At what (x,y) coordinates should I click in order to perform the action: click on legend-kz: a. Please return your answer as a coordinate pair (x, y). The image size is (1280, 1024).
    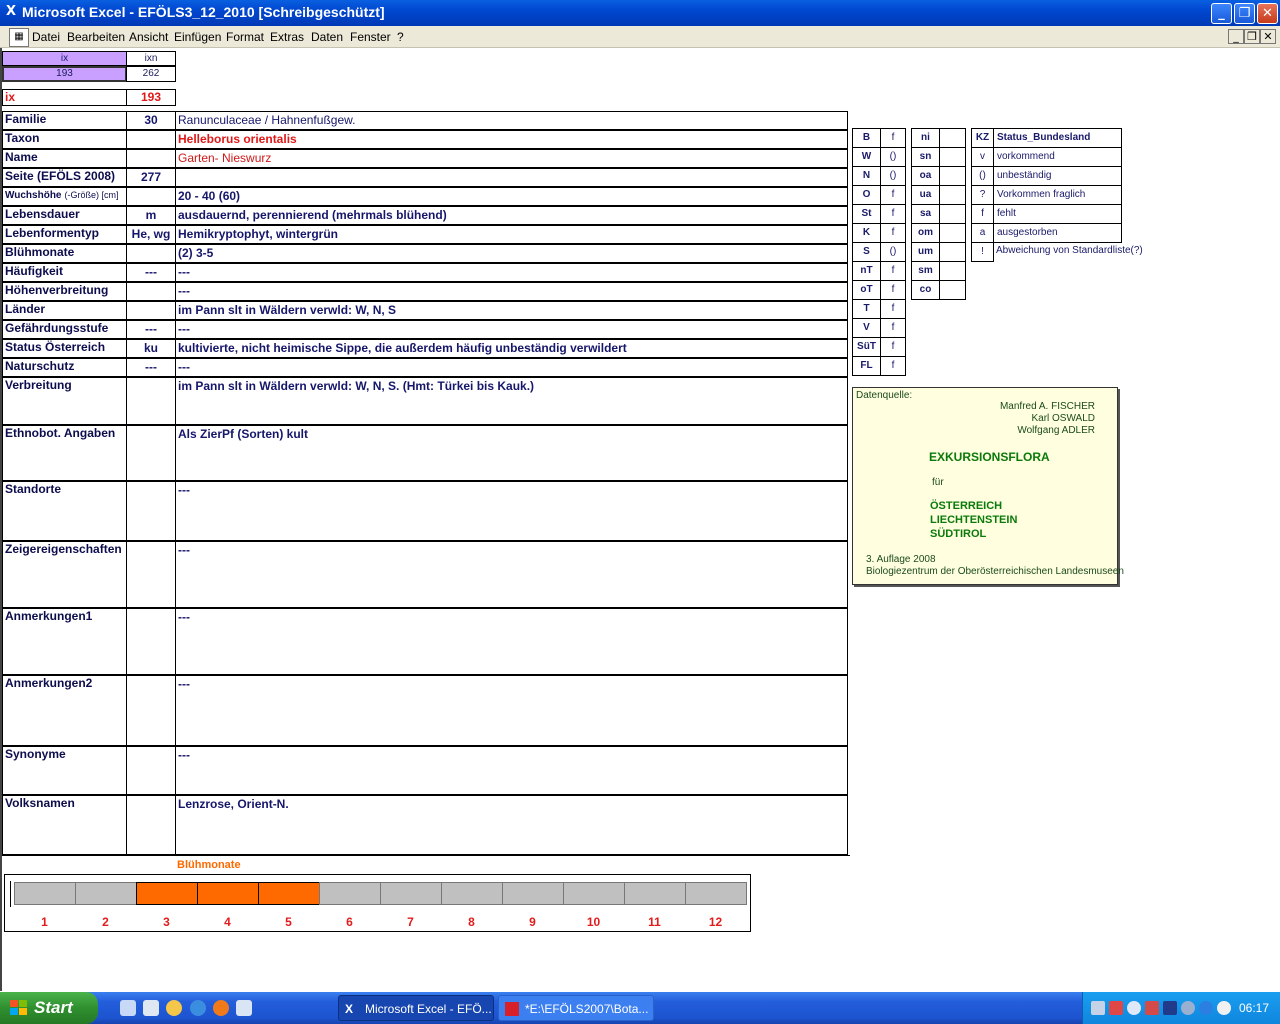
    Looking at the image, I should click on (982, 233).